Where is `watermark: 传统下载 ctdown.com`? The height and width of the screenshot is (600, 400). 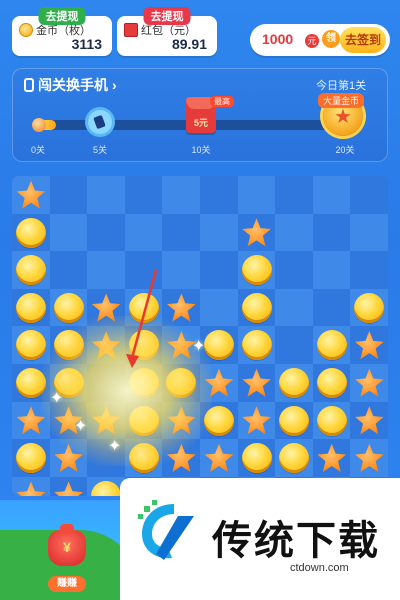 watermark: 传统下载 ctdown.com is located at coordinates (260, 539).